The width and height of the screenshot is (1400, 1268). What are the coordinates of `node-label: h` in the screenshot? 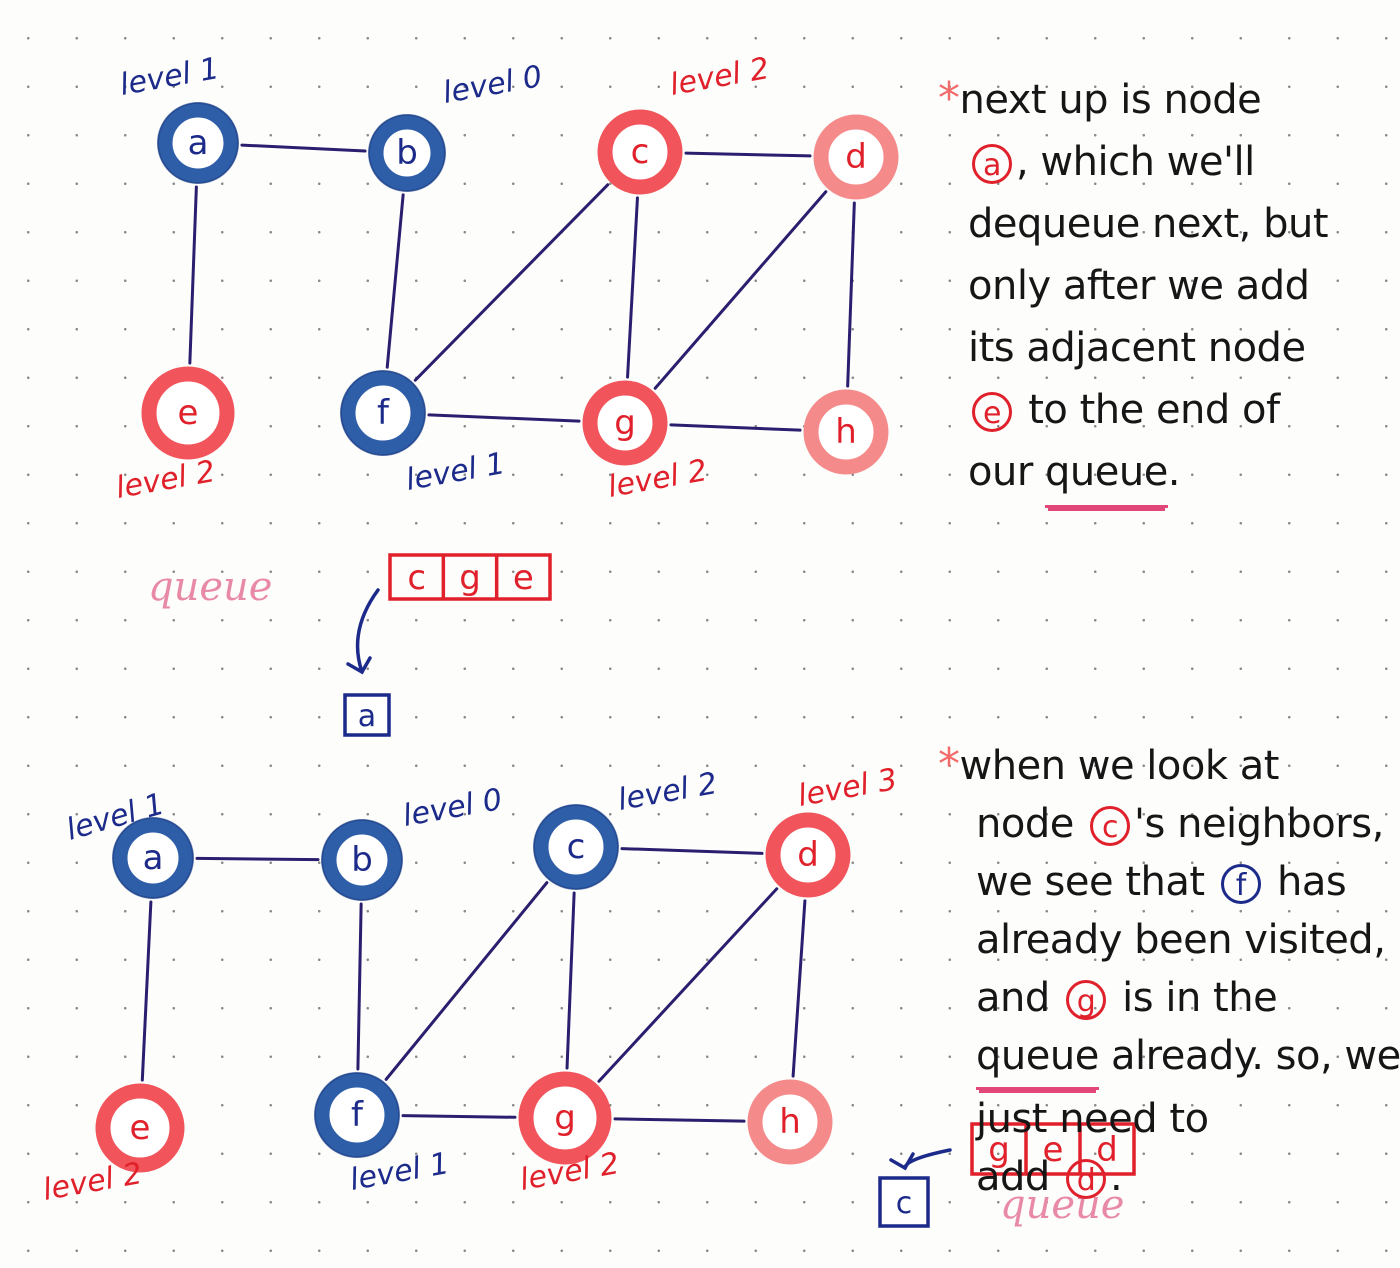 It's located at (790, 1122).